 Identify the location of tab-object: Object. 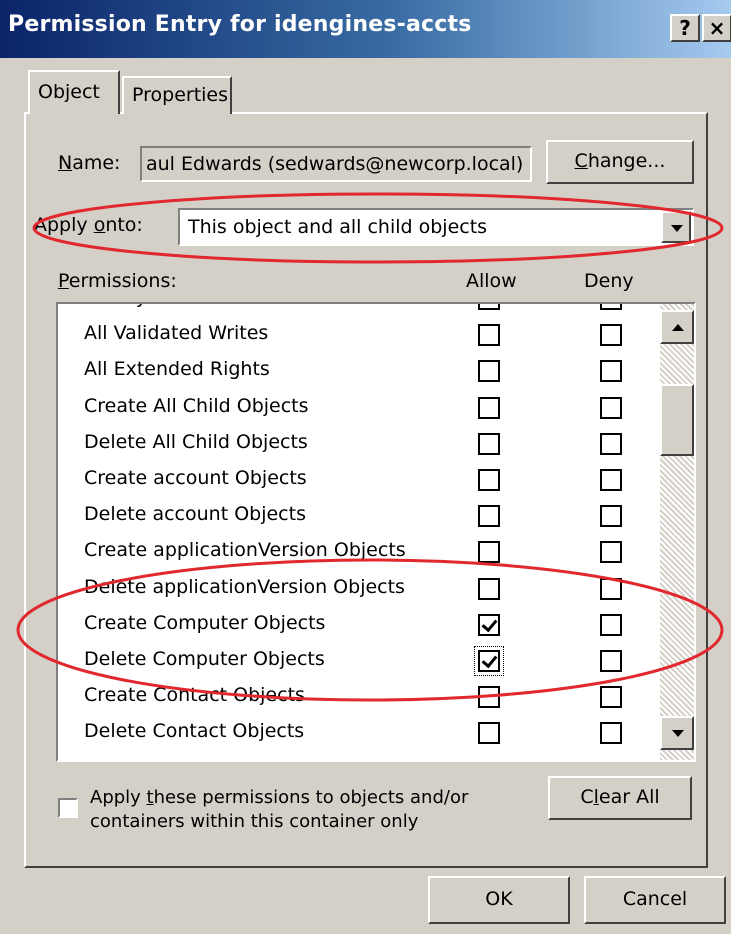
(74, 92).